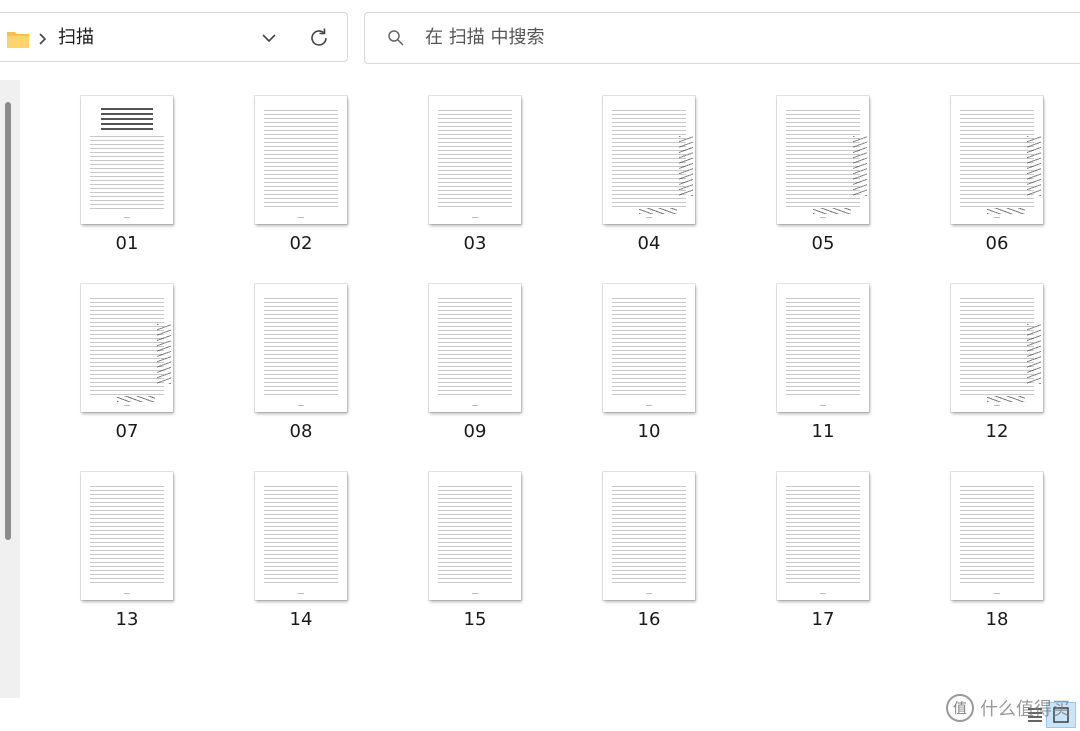 This screenshot has height=731, width=1080. I want to click on file-name: 13, so click(127, 619).